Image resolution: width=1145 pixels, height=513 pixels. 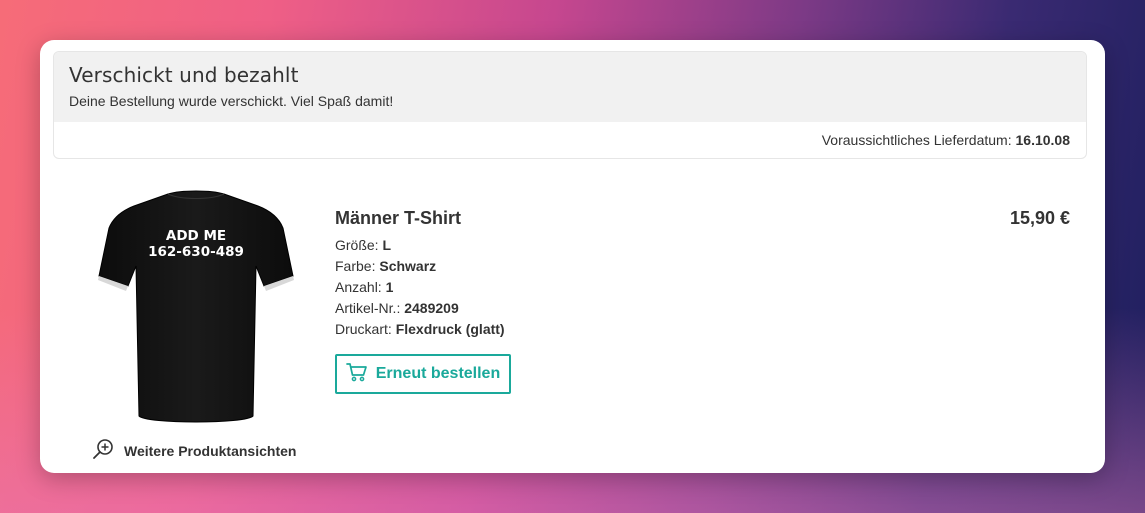 I want to click on product-price: 15,90 €, so click(x=1039, y=218).